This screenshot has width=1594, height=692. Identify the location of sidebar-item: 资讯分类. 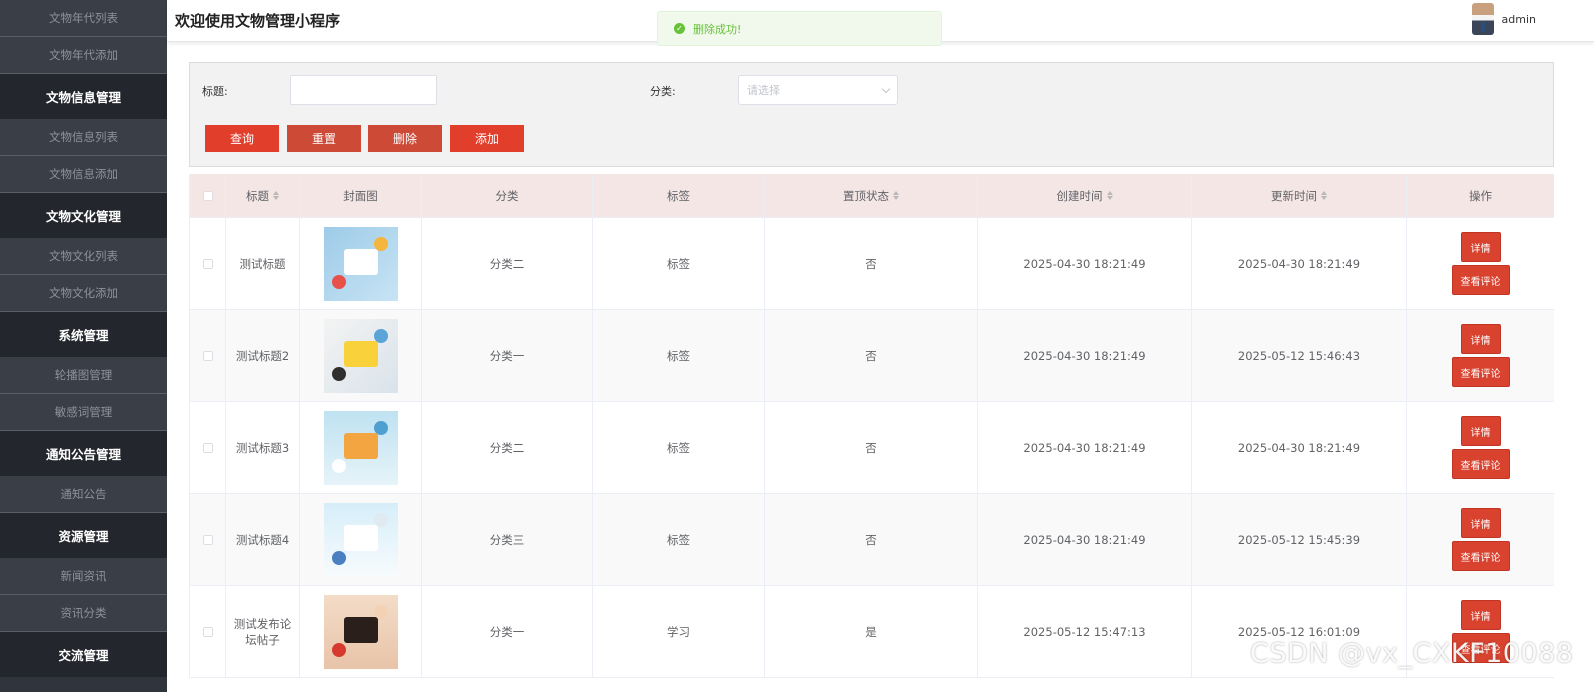
(83, 613).